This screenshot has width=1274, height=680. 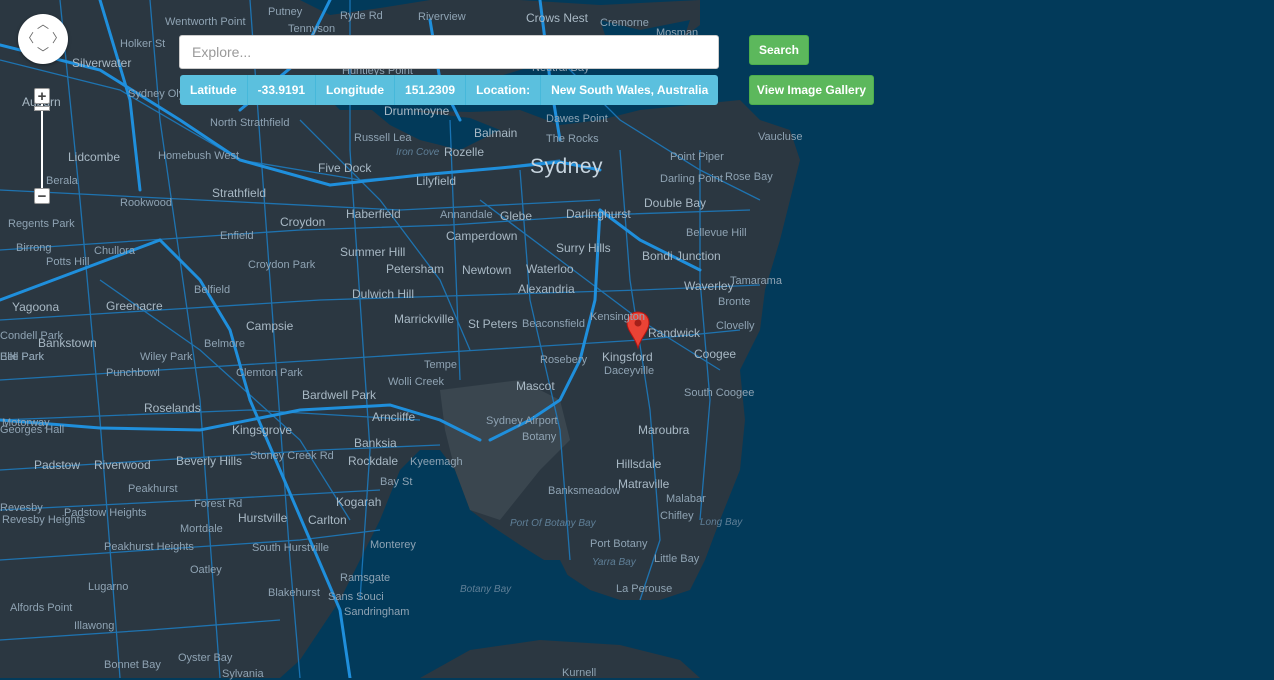 I want to click on map-label: South Hurstville, so click(x=291, y=548).